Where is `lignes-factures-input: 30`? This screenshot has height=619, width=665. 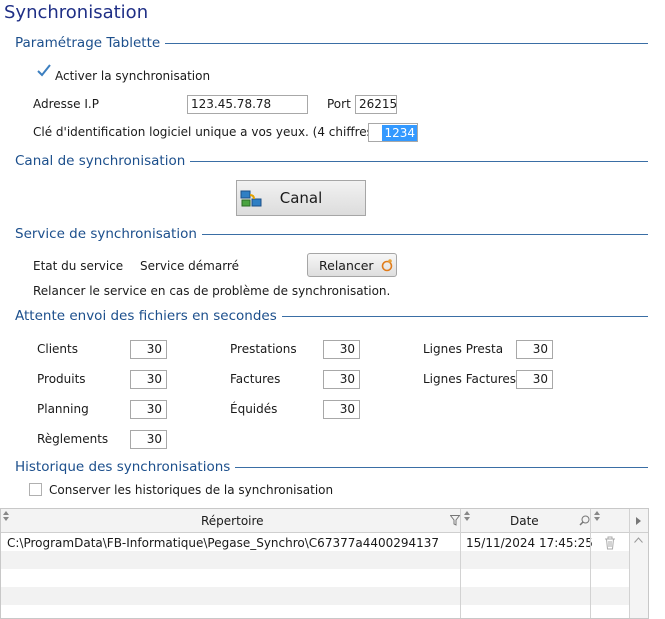 lignes-factures-input: 30 is located at coordinates (534, 379).